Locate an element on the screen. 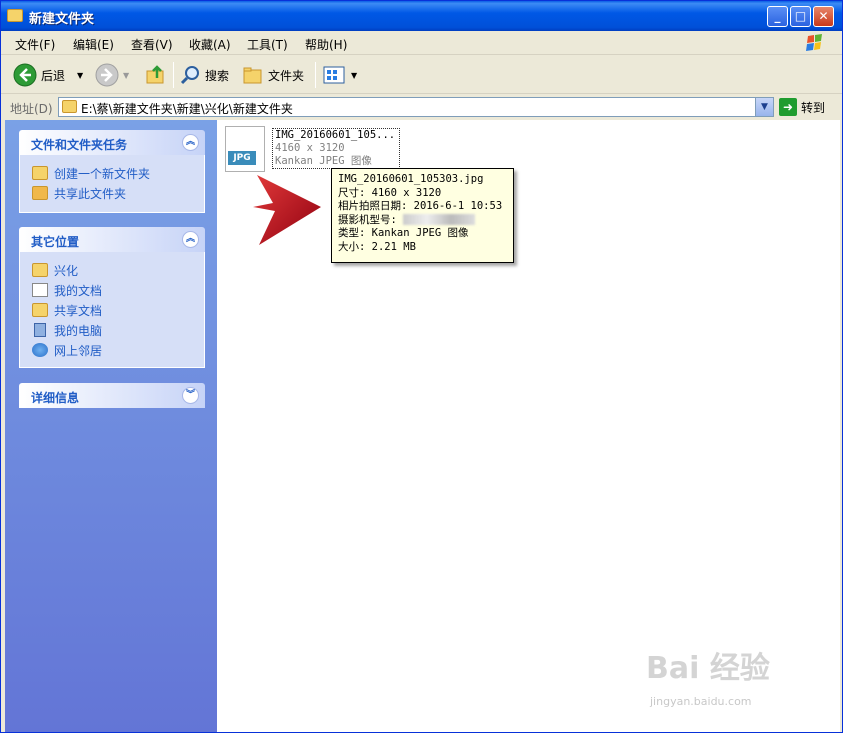 This screenshot has height=733, width=843. expand-icon: ︾ is located at coordinates (190, 395).